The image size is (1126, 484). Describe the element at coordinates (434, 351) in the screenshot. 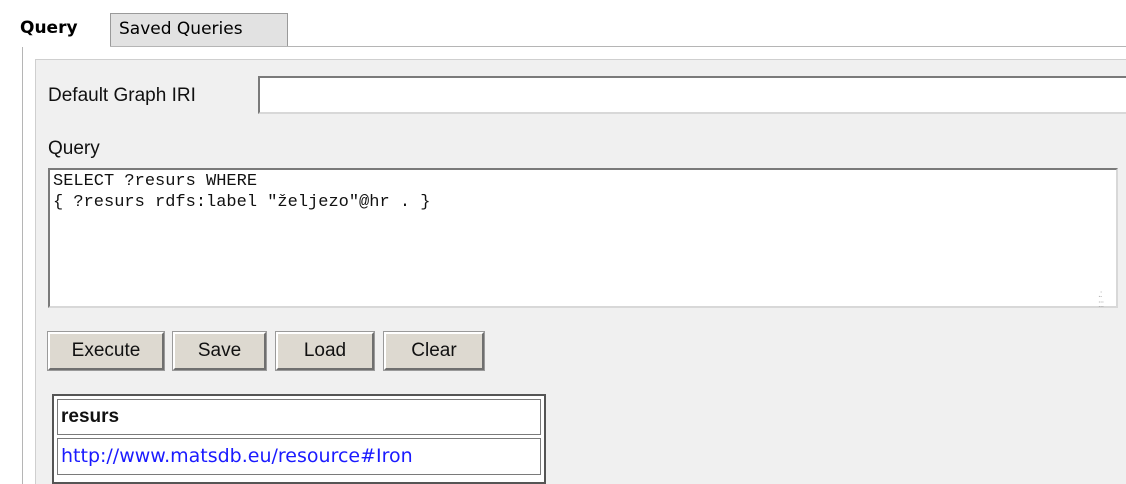

I see `clear-button: Clear` at that location.